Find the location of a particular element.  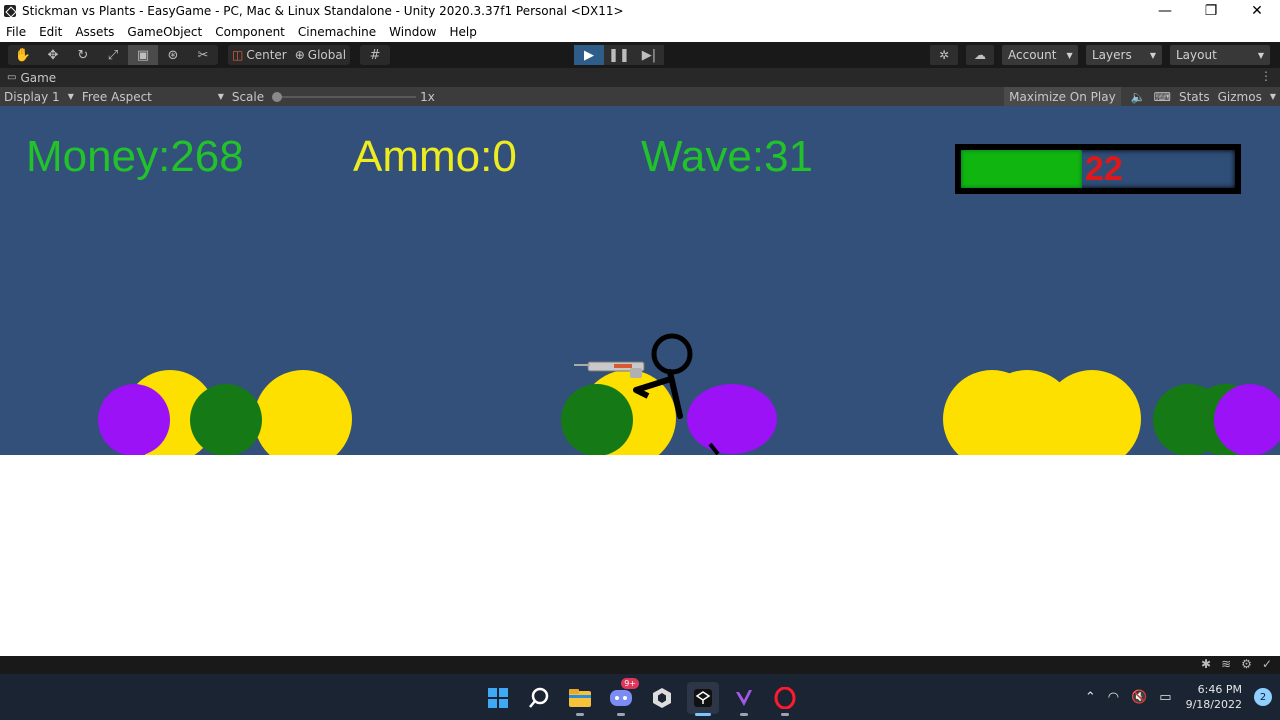

menu-assets: Assets is located at coordinates (94, 32).